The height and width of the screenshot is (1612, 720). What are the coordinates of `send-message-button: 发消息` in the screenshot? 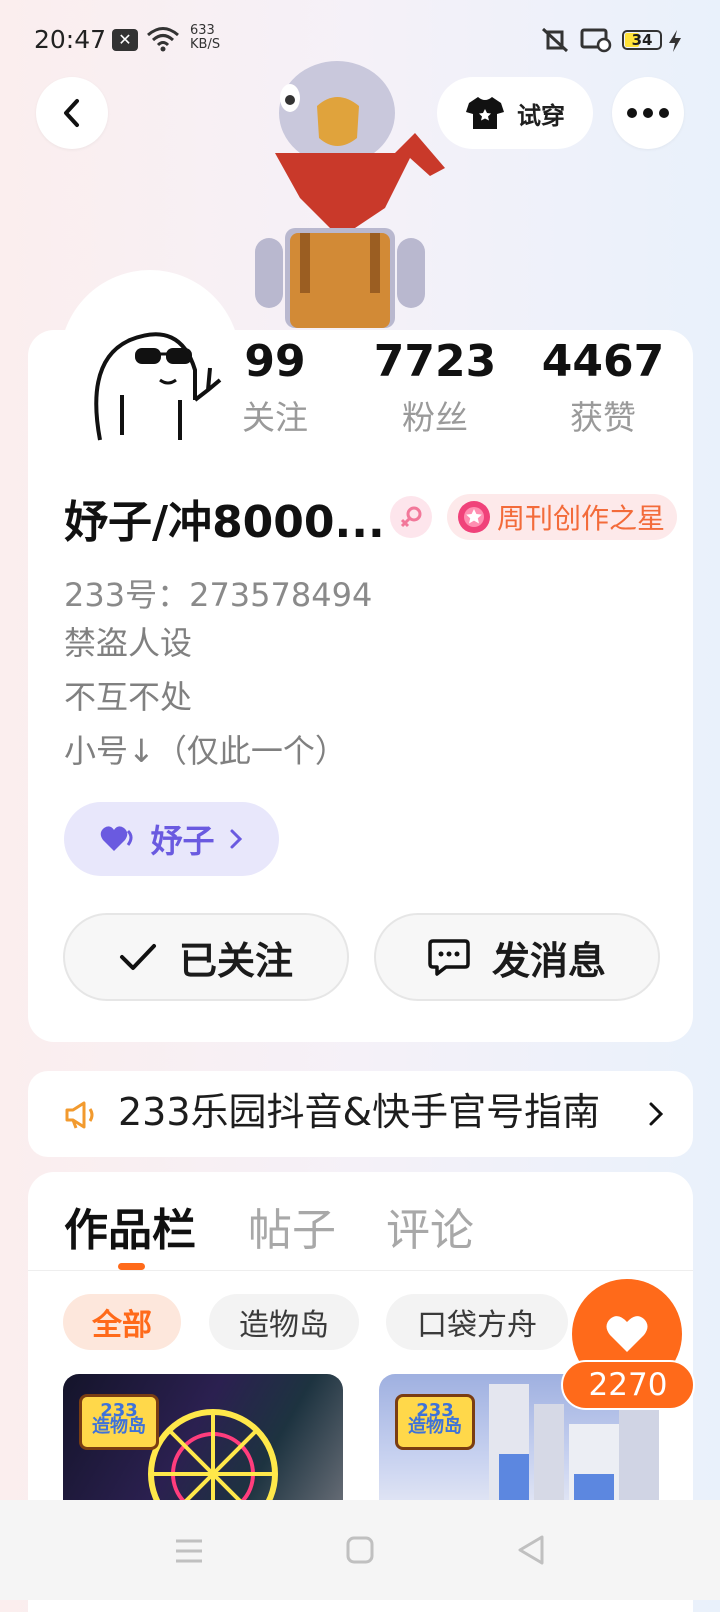 It's located at (517, 957).